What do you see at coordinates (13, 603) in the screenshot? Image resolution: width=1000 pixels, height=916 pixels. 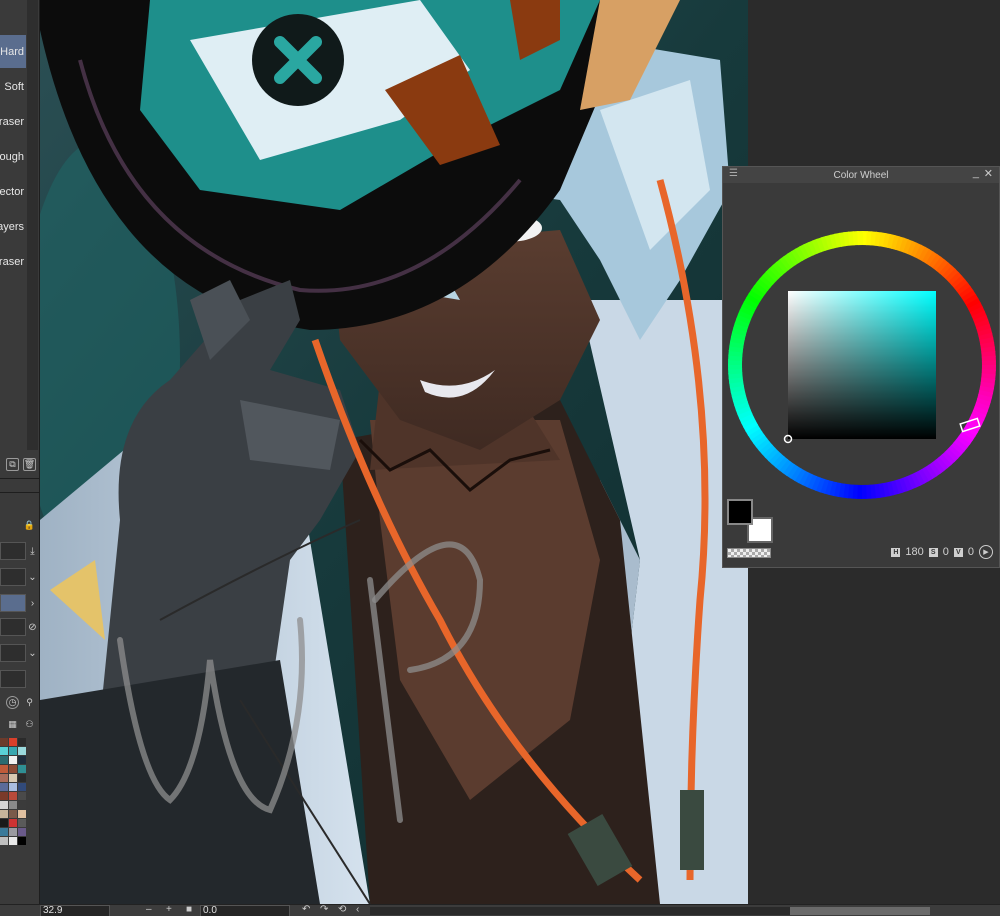 I see `layer-color-control` at bounding box center [13, 603].